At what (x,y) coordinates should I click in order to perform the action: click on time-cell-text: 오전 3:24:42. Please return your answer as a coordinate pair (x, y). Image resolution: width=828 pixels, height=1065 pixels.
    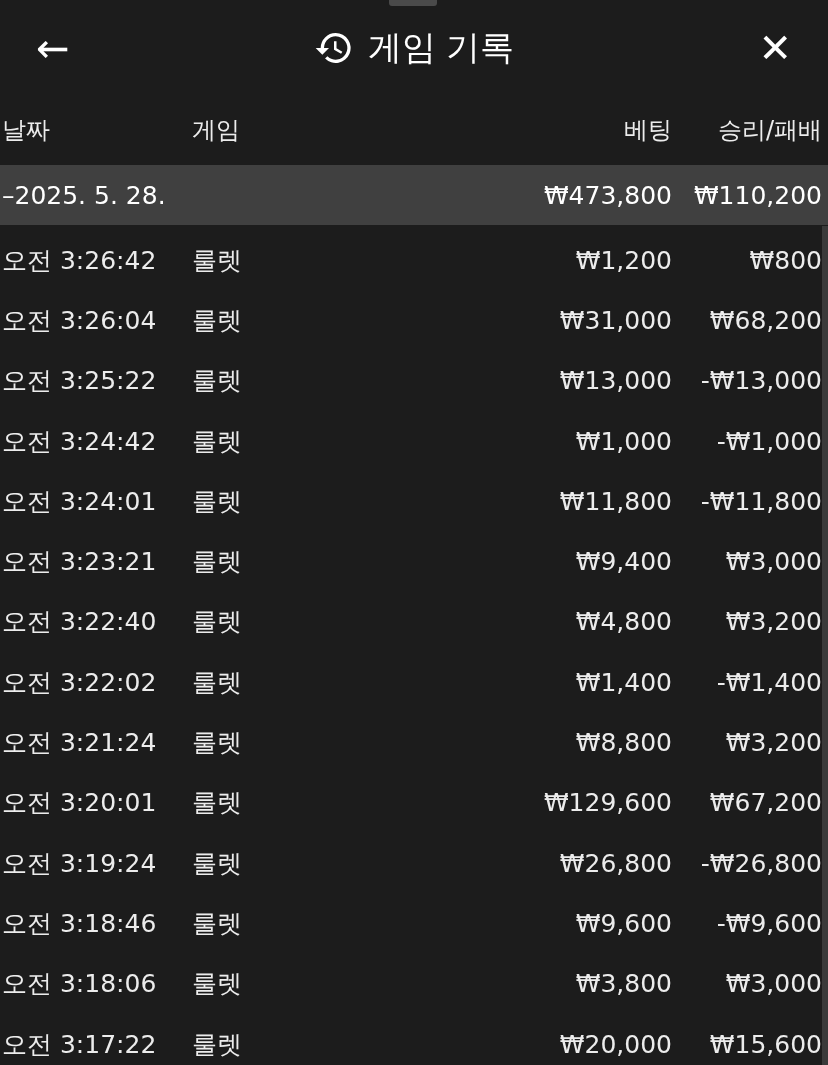
    Looking at the image, I should click on (80, 441).